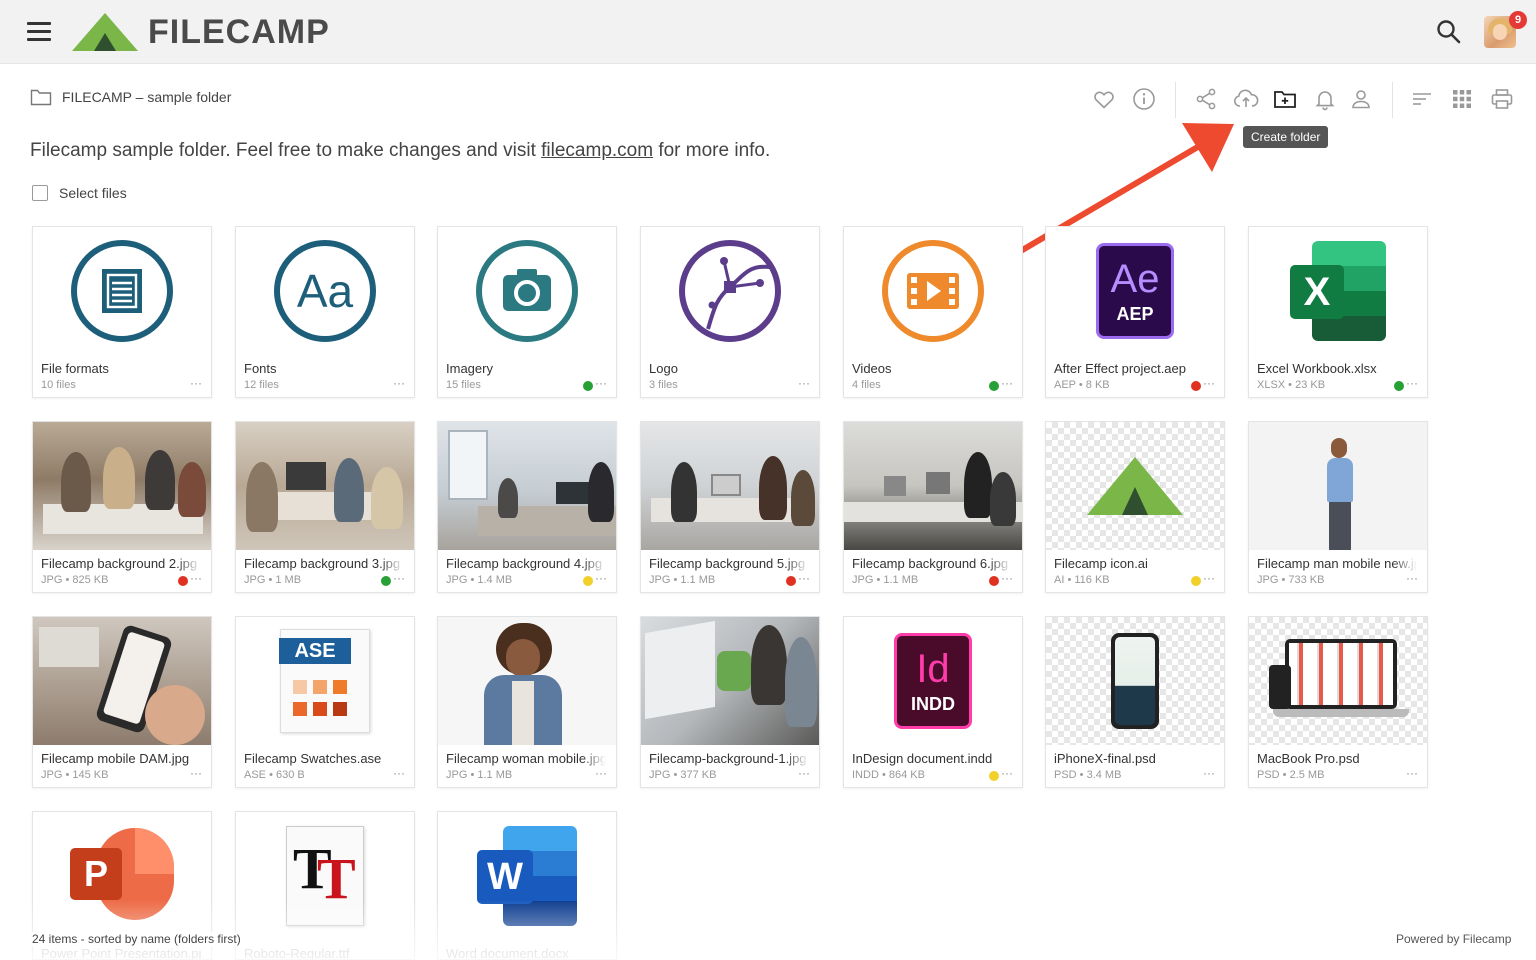 This screenshot has height=960, width=1536. I want to click on breadcrumb-path: FILECAMP – sample folder, so click(146, 97).